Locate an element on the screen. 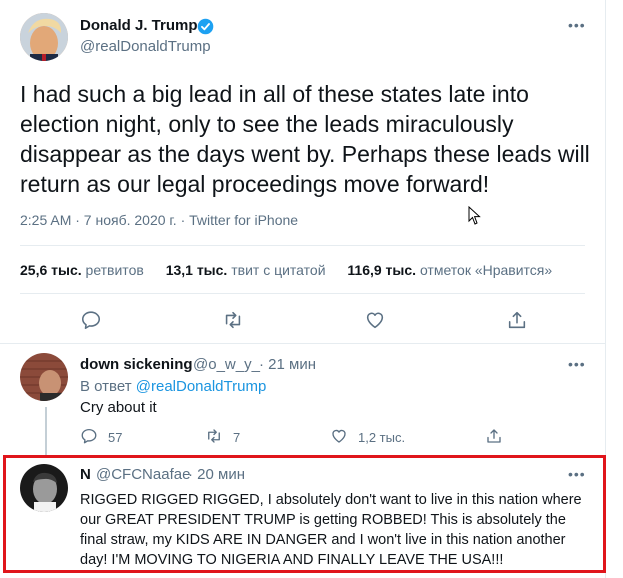 The width and height of the screenshot is (623, 578). reply1-reply-button is located at coordinates (89, 436).